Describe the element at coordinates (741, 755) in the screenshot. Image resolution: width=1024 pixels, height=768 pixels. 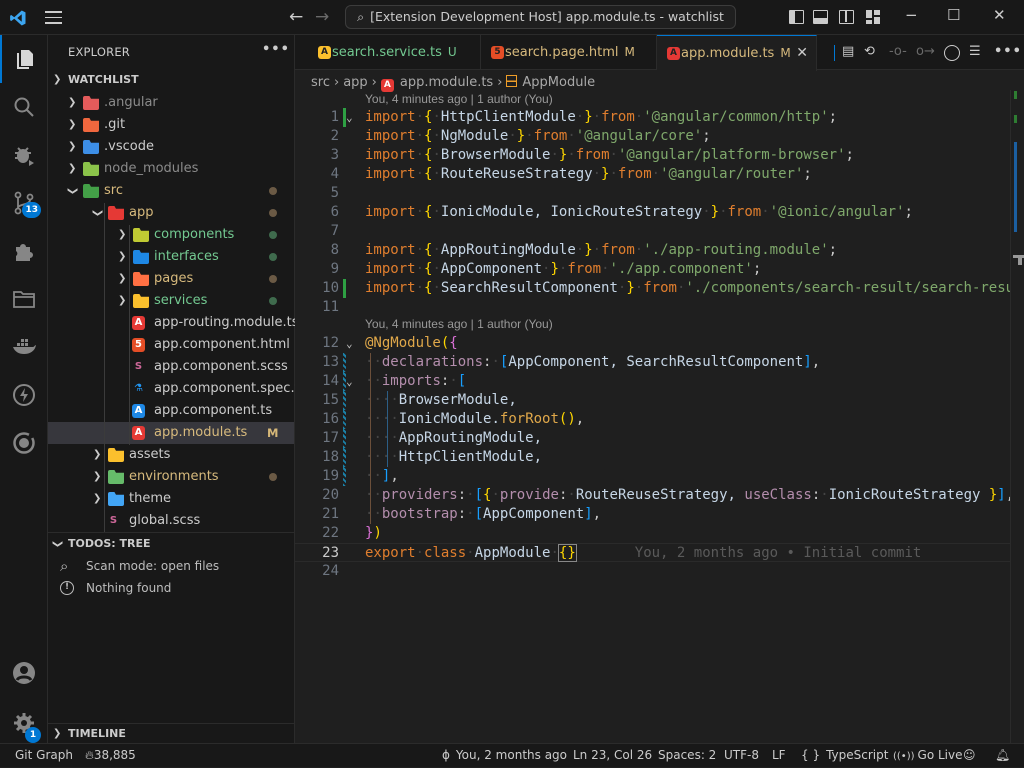
I see `encoding: UTF-8` at that location.